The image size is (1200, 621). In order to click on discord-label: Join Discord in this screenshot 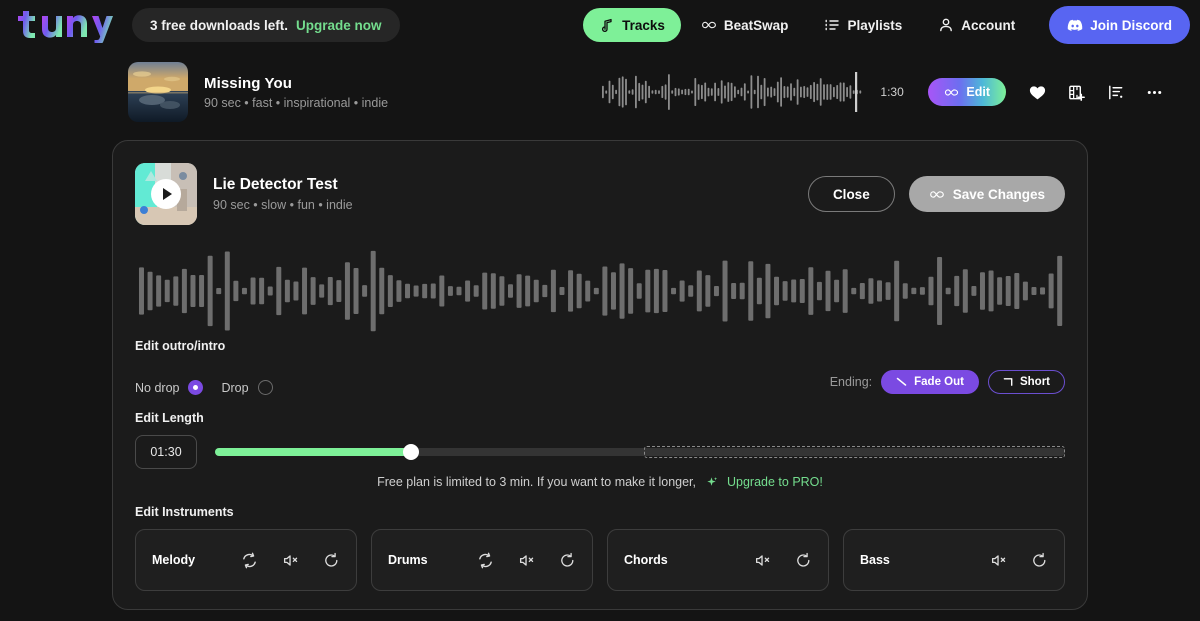, I will do `click(1131, 25)`.